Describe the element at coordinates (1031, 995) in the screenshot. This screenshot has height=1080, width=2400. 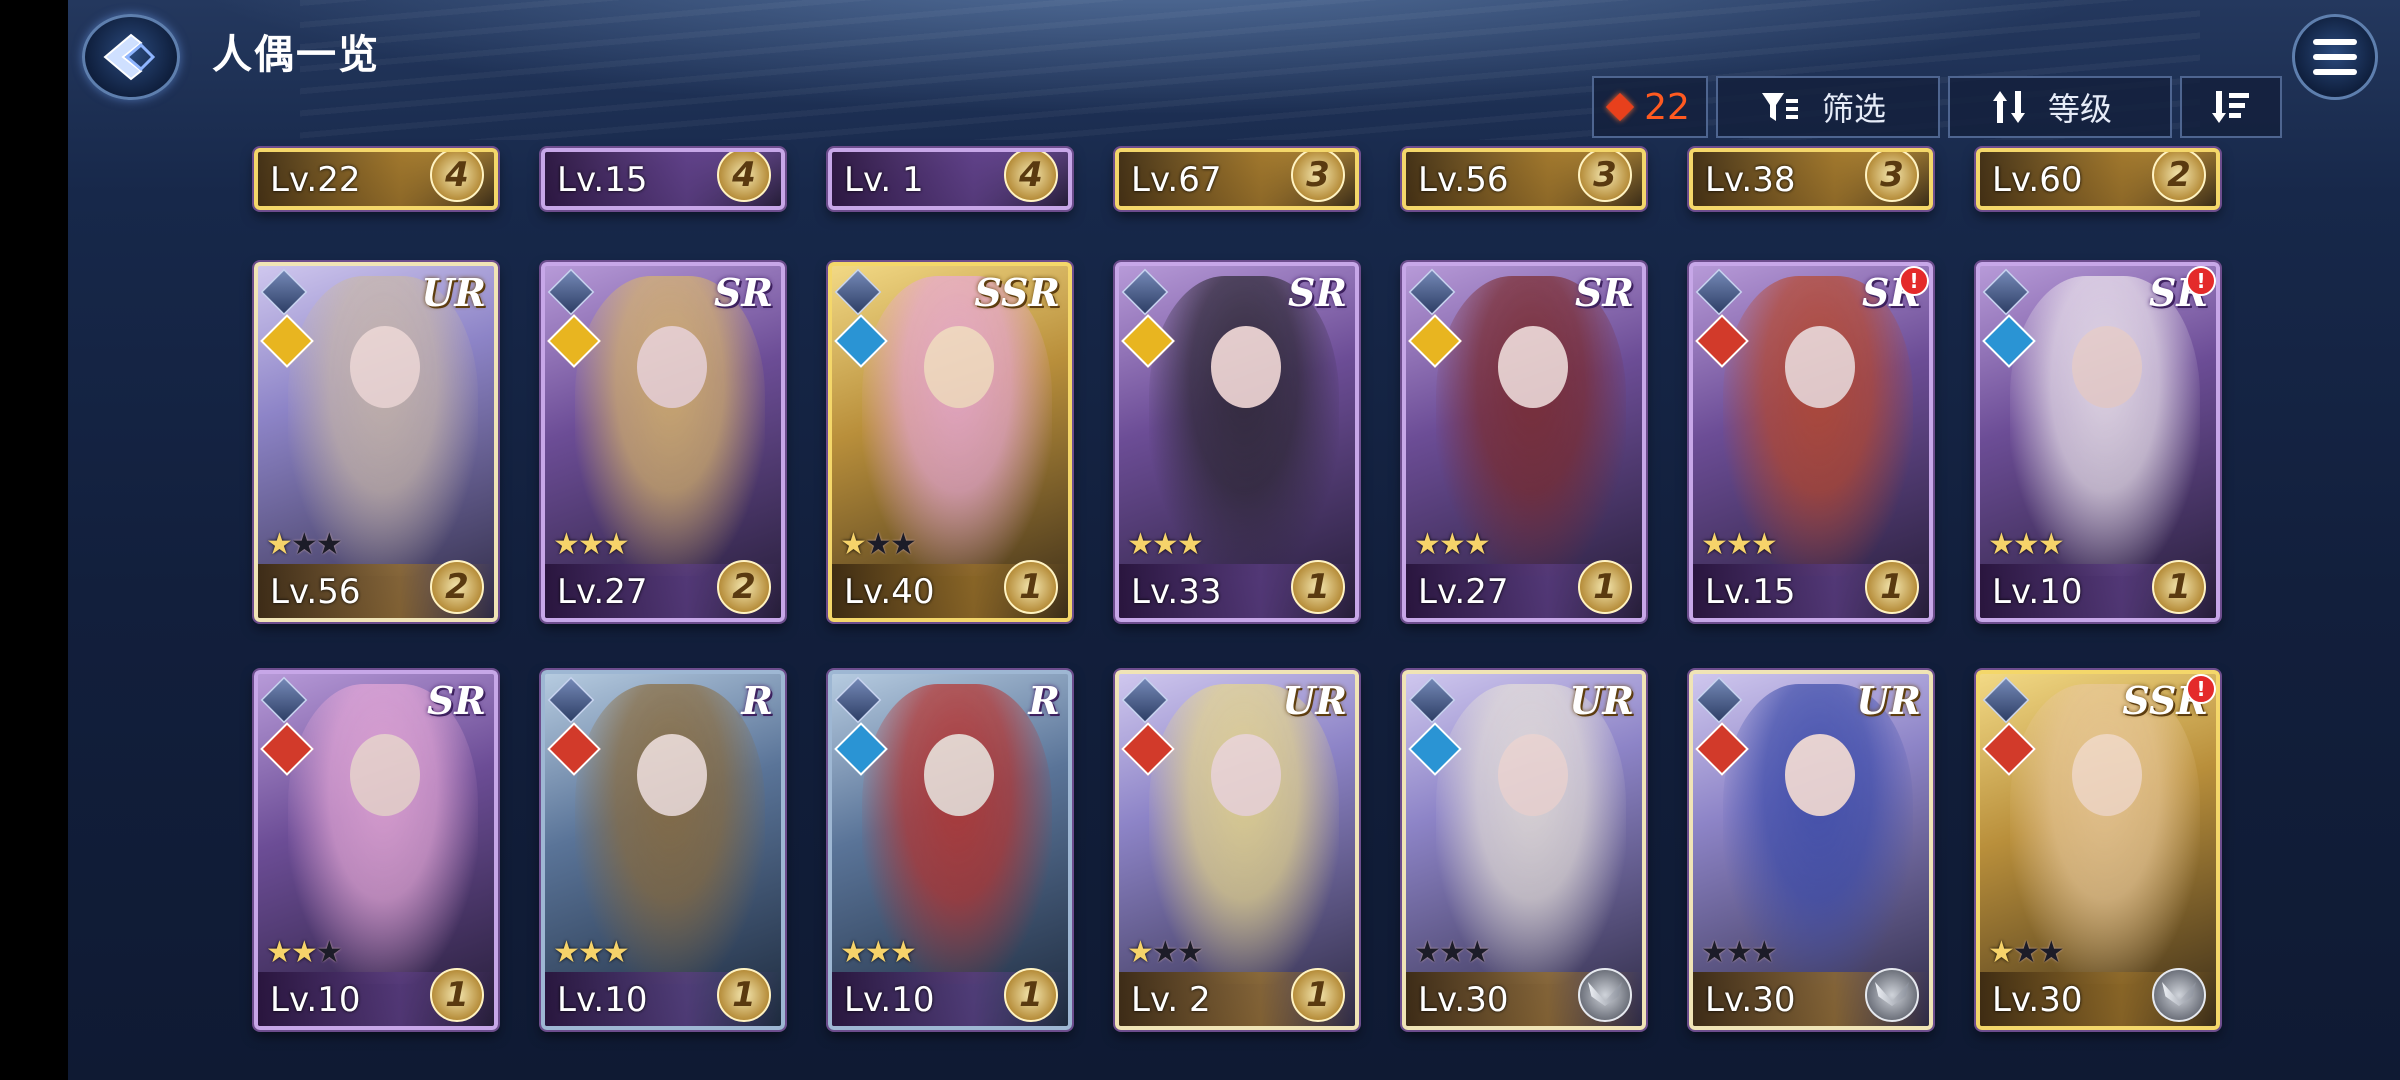
I see `dupe-count-badge: 1` at that location.